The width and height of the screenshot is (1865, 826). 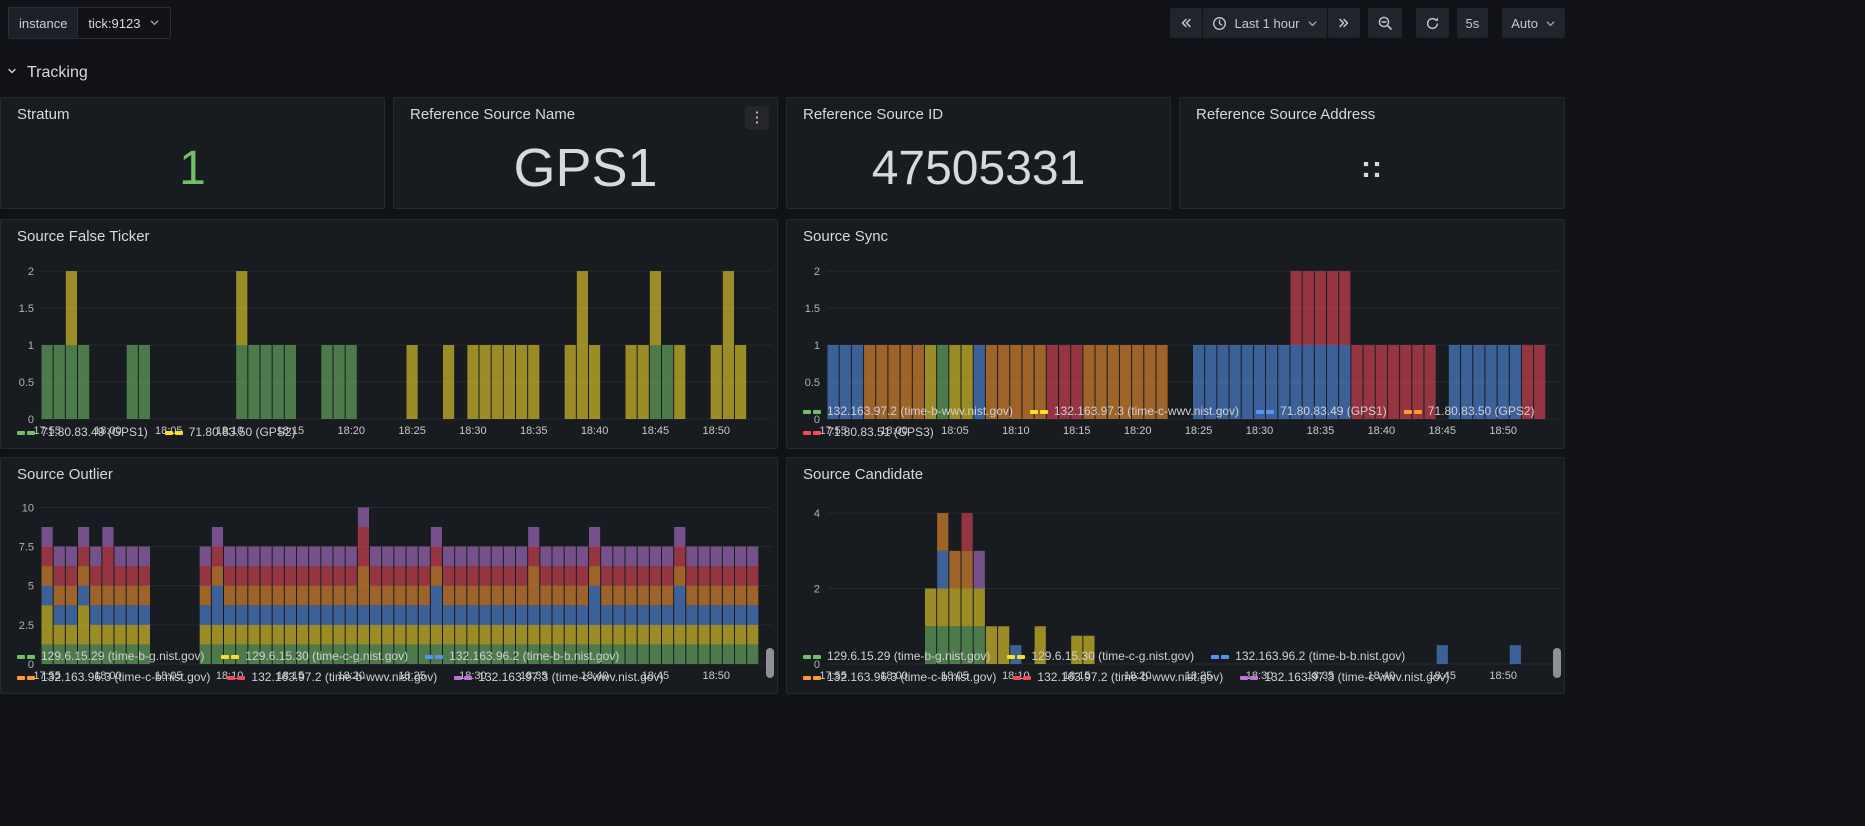 What do you see at coordinates (1372, 167) in the screenshot?
I see `stat-value-reference-source-address: ::` at bounding box center [1372, 167].